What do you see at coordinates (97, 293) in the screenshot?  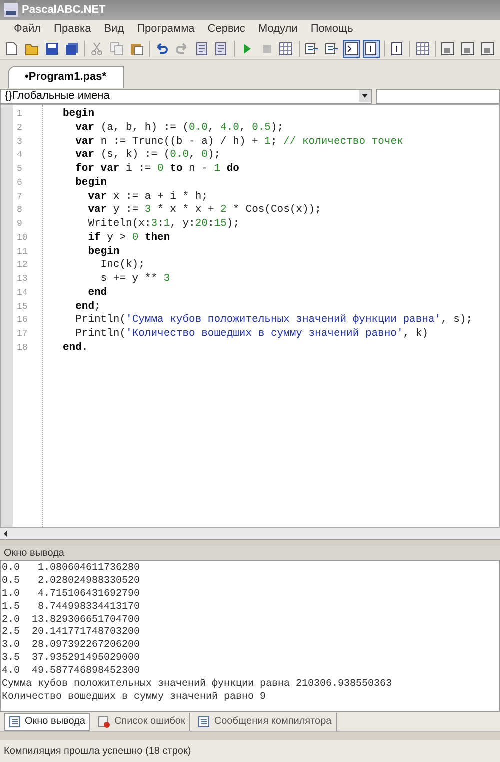 I see `code-line: end` at bounding box center [97, 293].